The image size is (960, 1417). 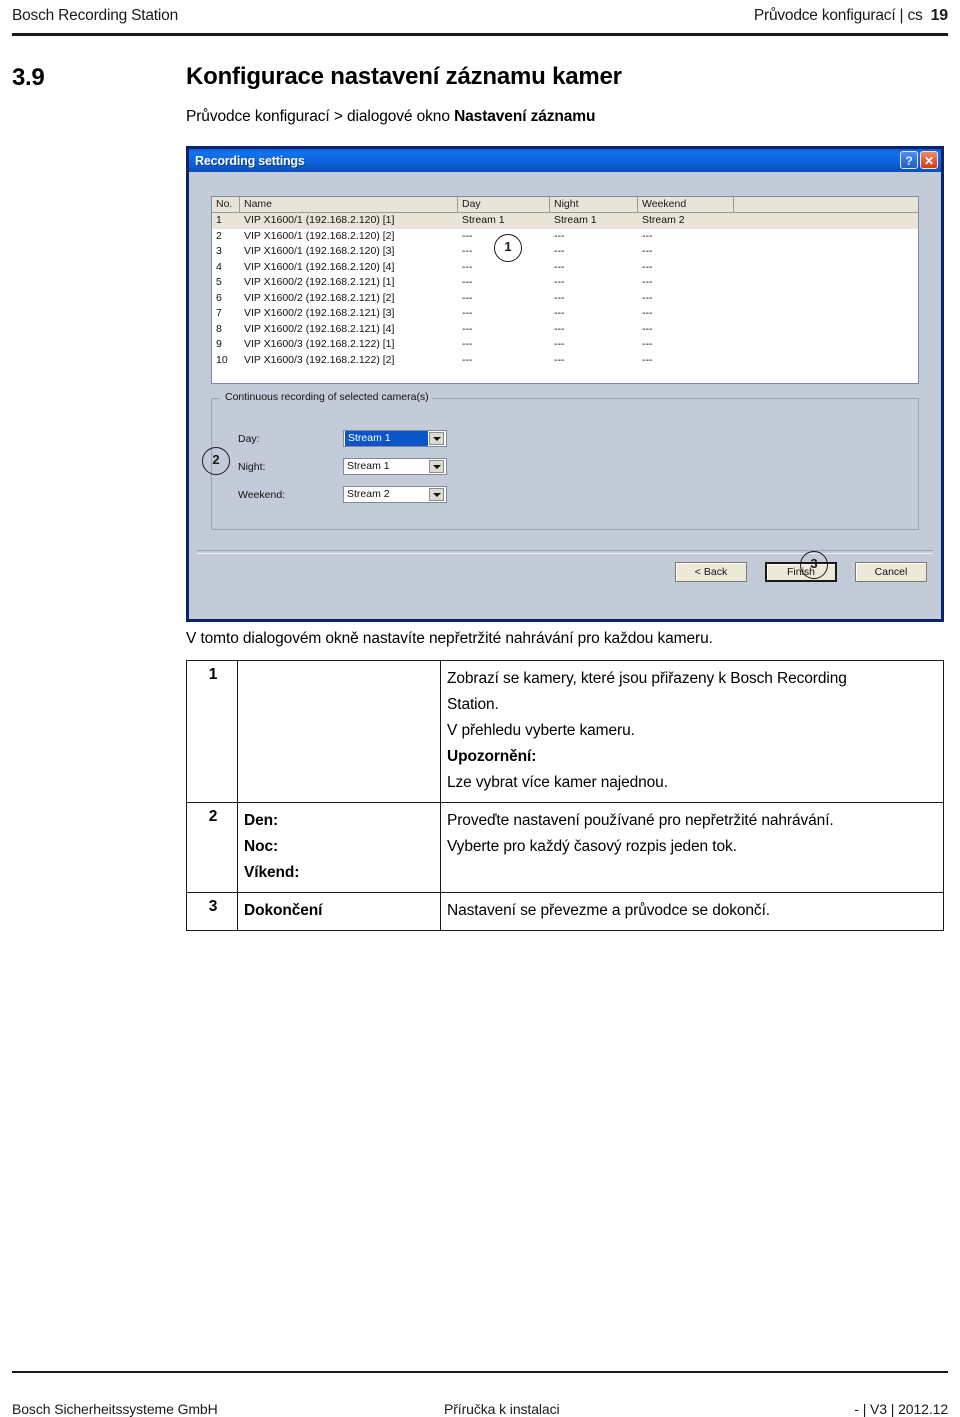 I want to click on legend-number: 1, so click(x=212, y=731).